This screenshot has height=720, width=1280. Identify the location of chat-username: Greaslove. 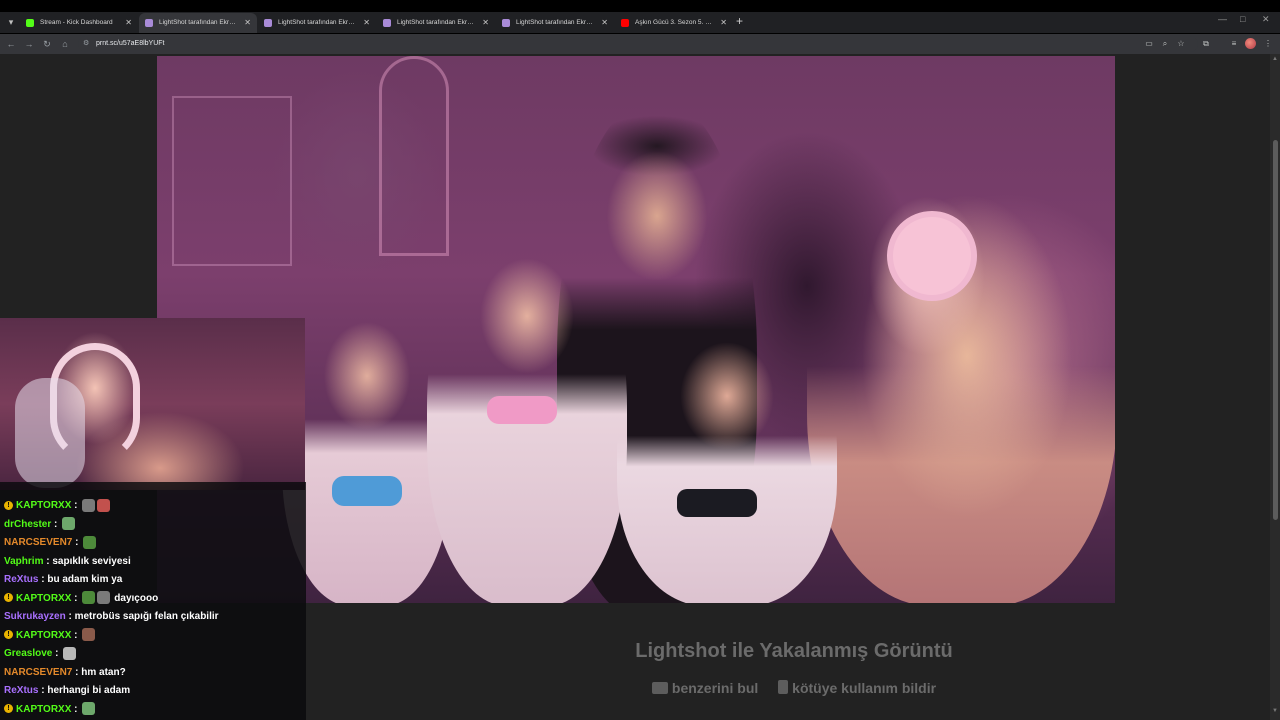
(28, 653).